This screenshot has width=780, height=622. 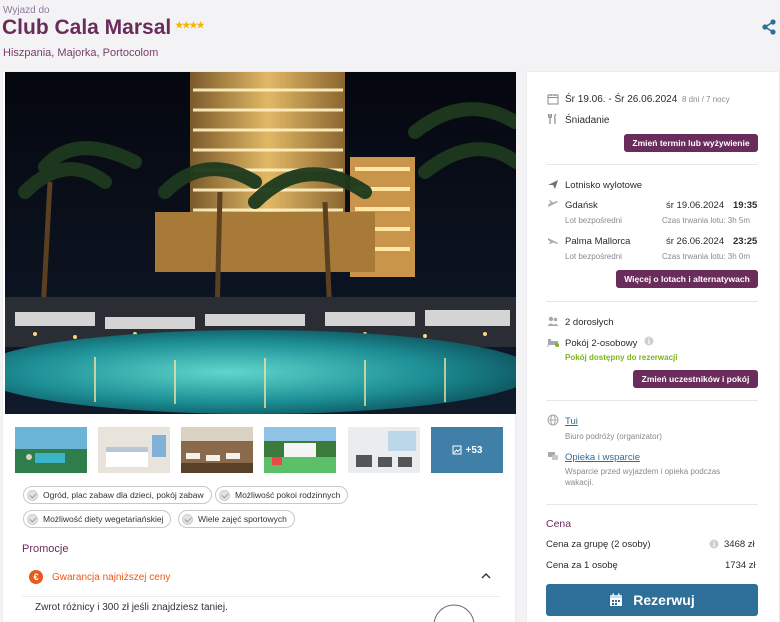 What do you see at coordinates (582, 565) in the screenshot?
I see `per-person-price-label: Cena za 1 osobę` at bounding box center [582, 565].